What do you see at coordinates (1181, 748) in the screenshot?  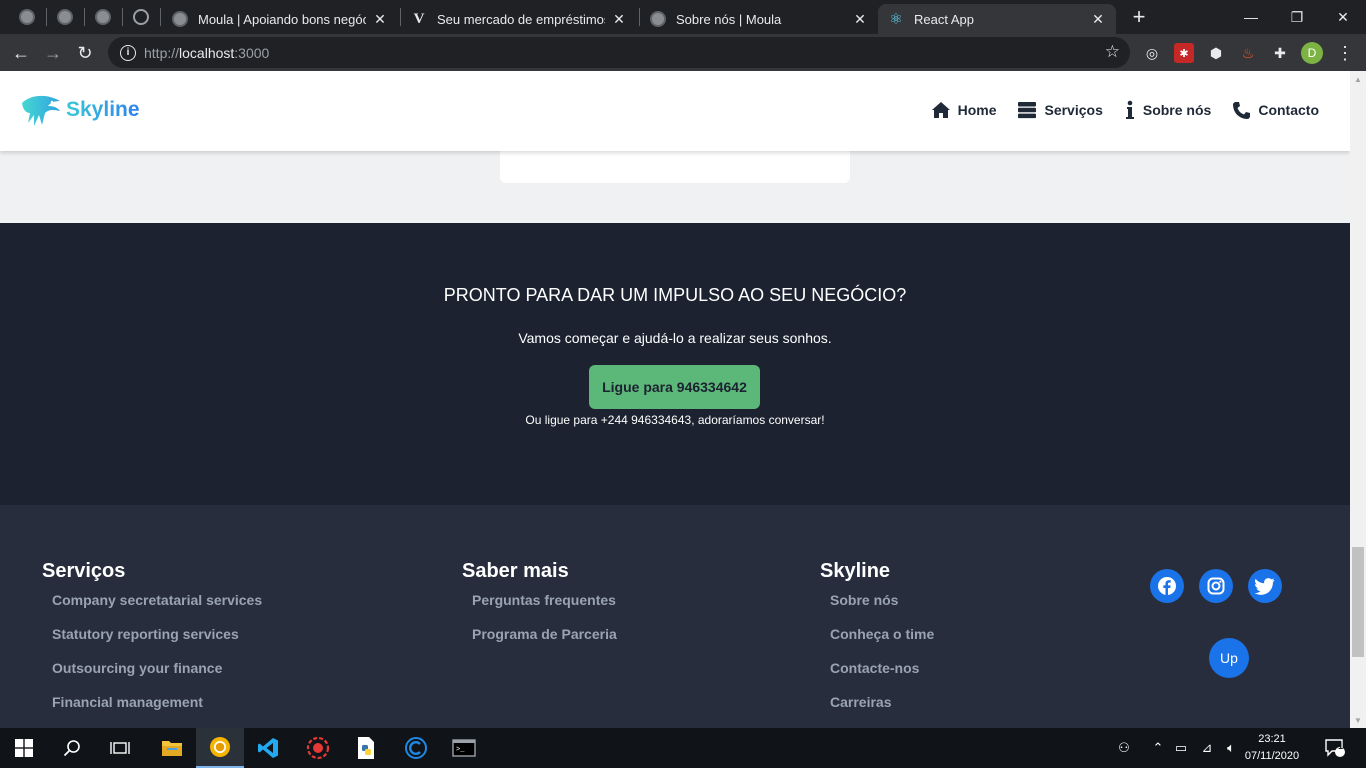 I see `battery-icon: ▭` at bounding box center [1181, 748].